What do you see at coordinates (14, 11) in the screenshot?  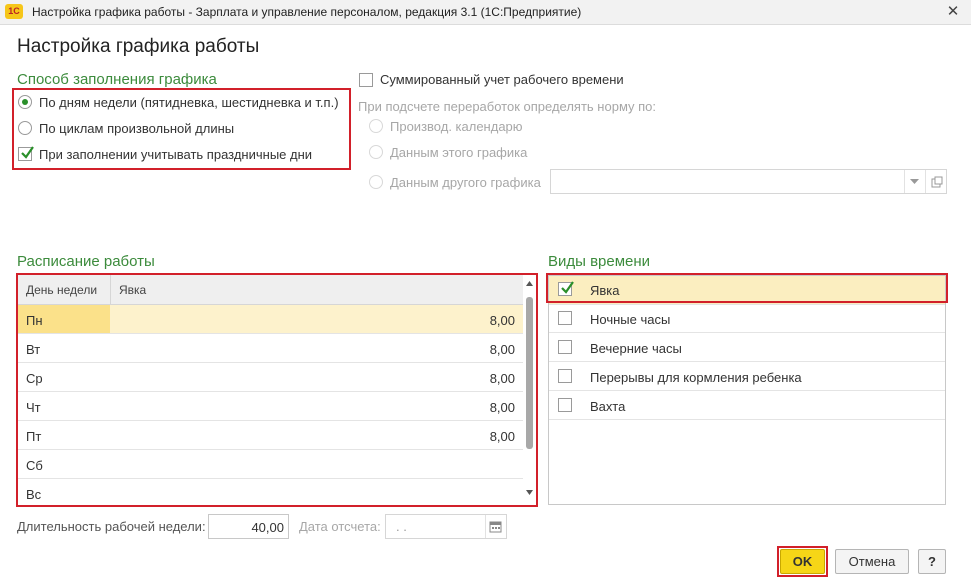 I see `app-logo-icon: 1С` at bounding box center [14, 11].